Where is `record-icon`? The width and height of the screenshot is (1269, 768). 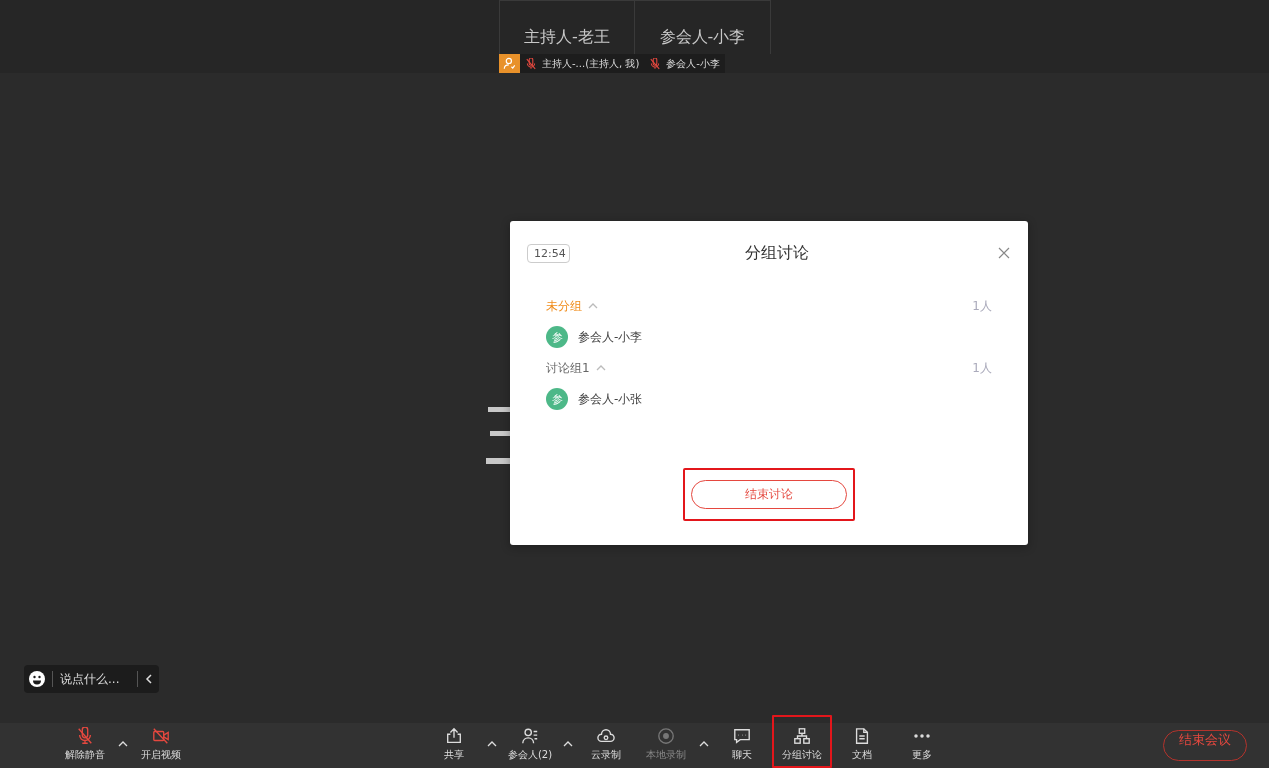 record-icon is located at coordinates (666, 736).